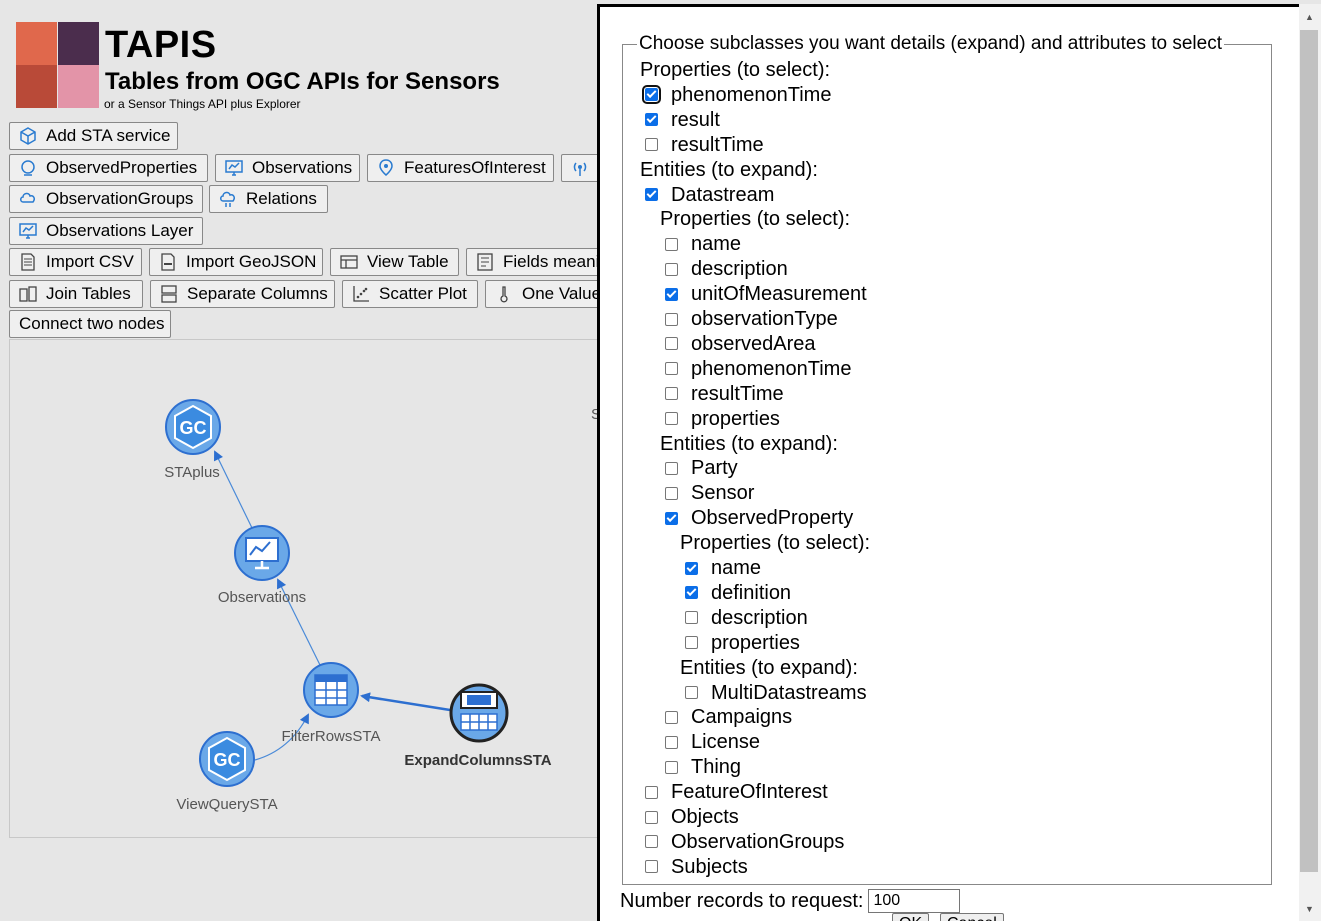 The image size is (1321, 921). Describe the element at coordinates (728, 717) in the screenshot. I see `option-campaigns: Campaigns` at that location.